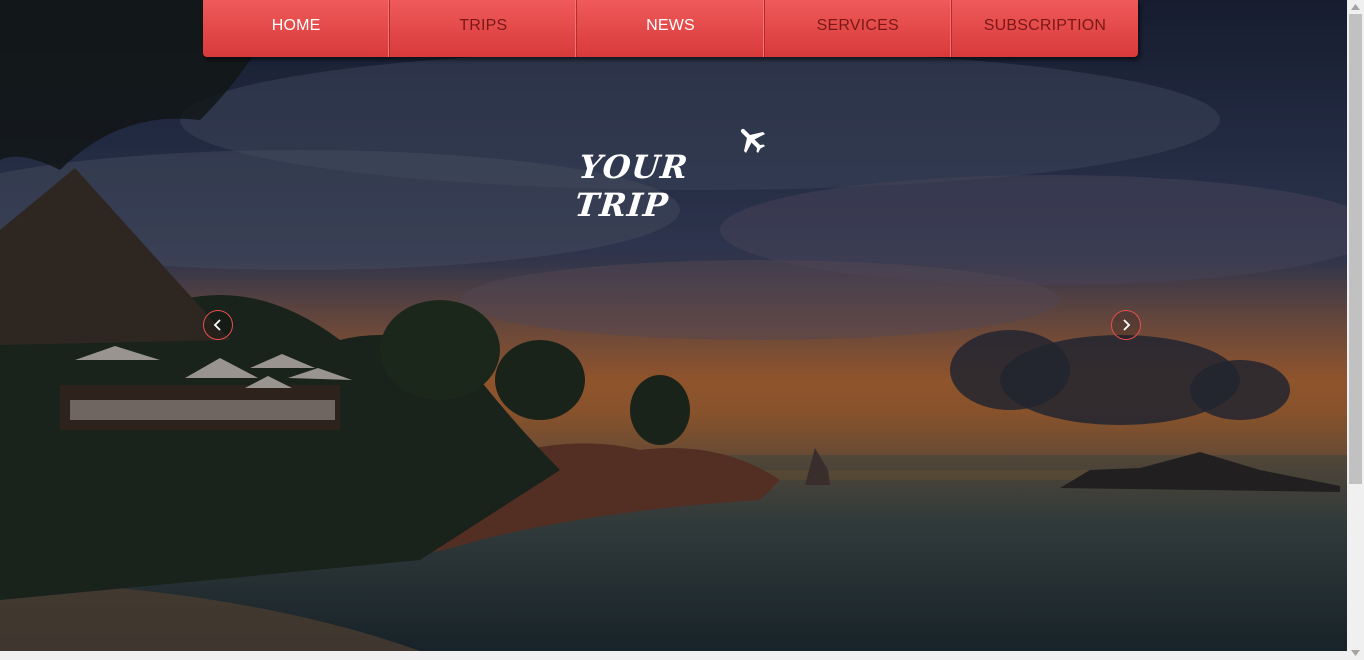  Describe the element at coordinates (753, 141) in the screenshot. I see `airplane-icon` at that location.